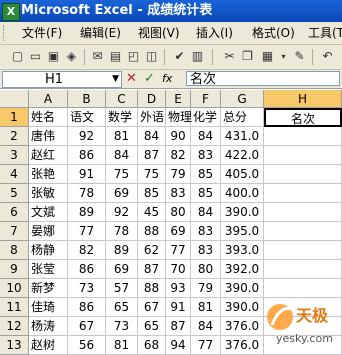 The width and height of the screenshot is (342, 355). I want to click on new-icon: ▢, so click(17, 56).